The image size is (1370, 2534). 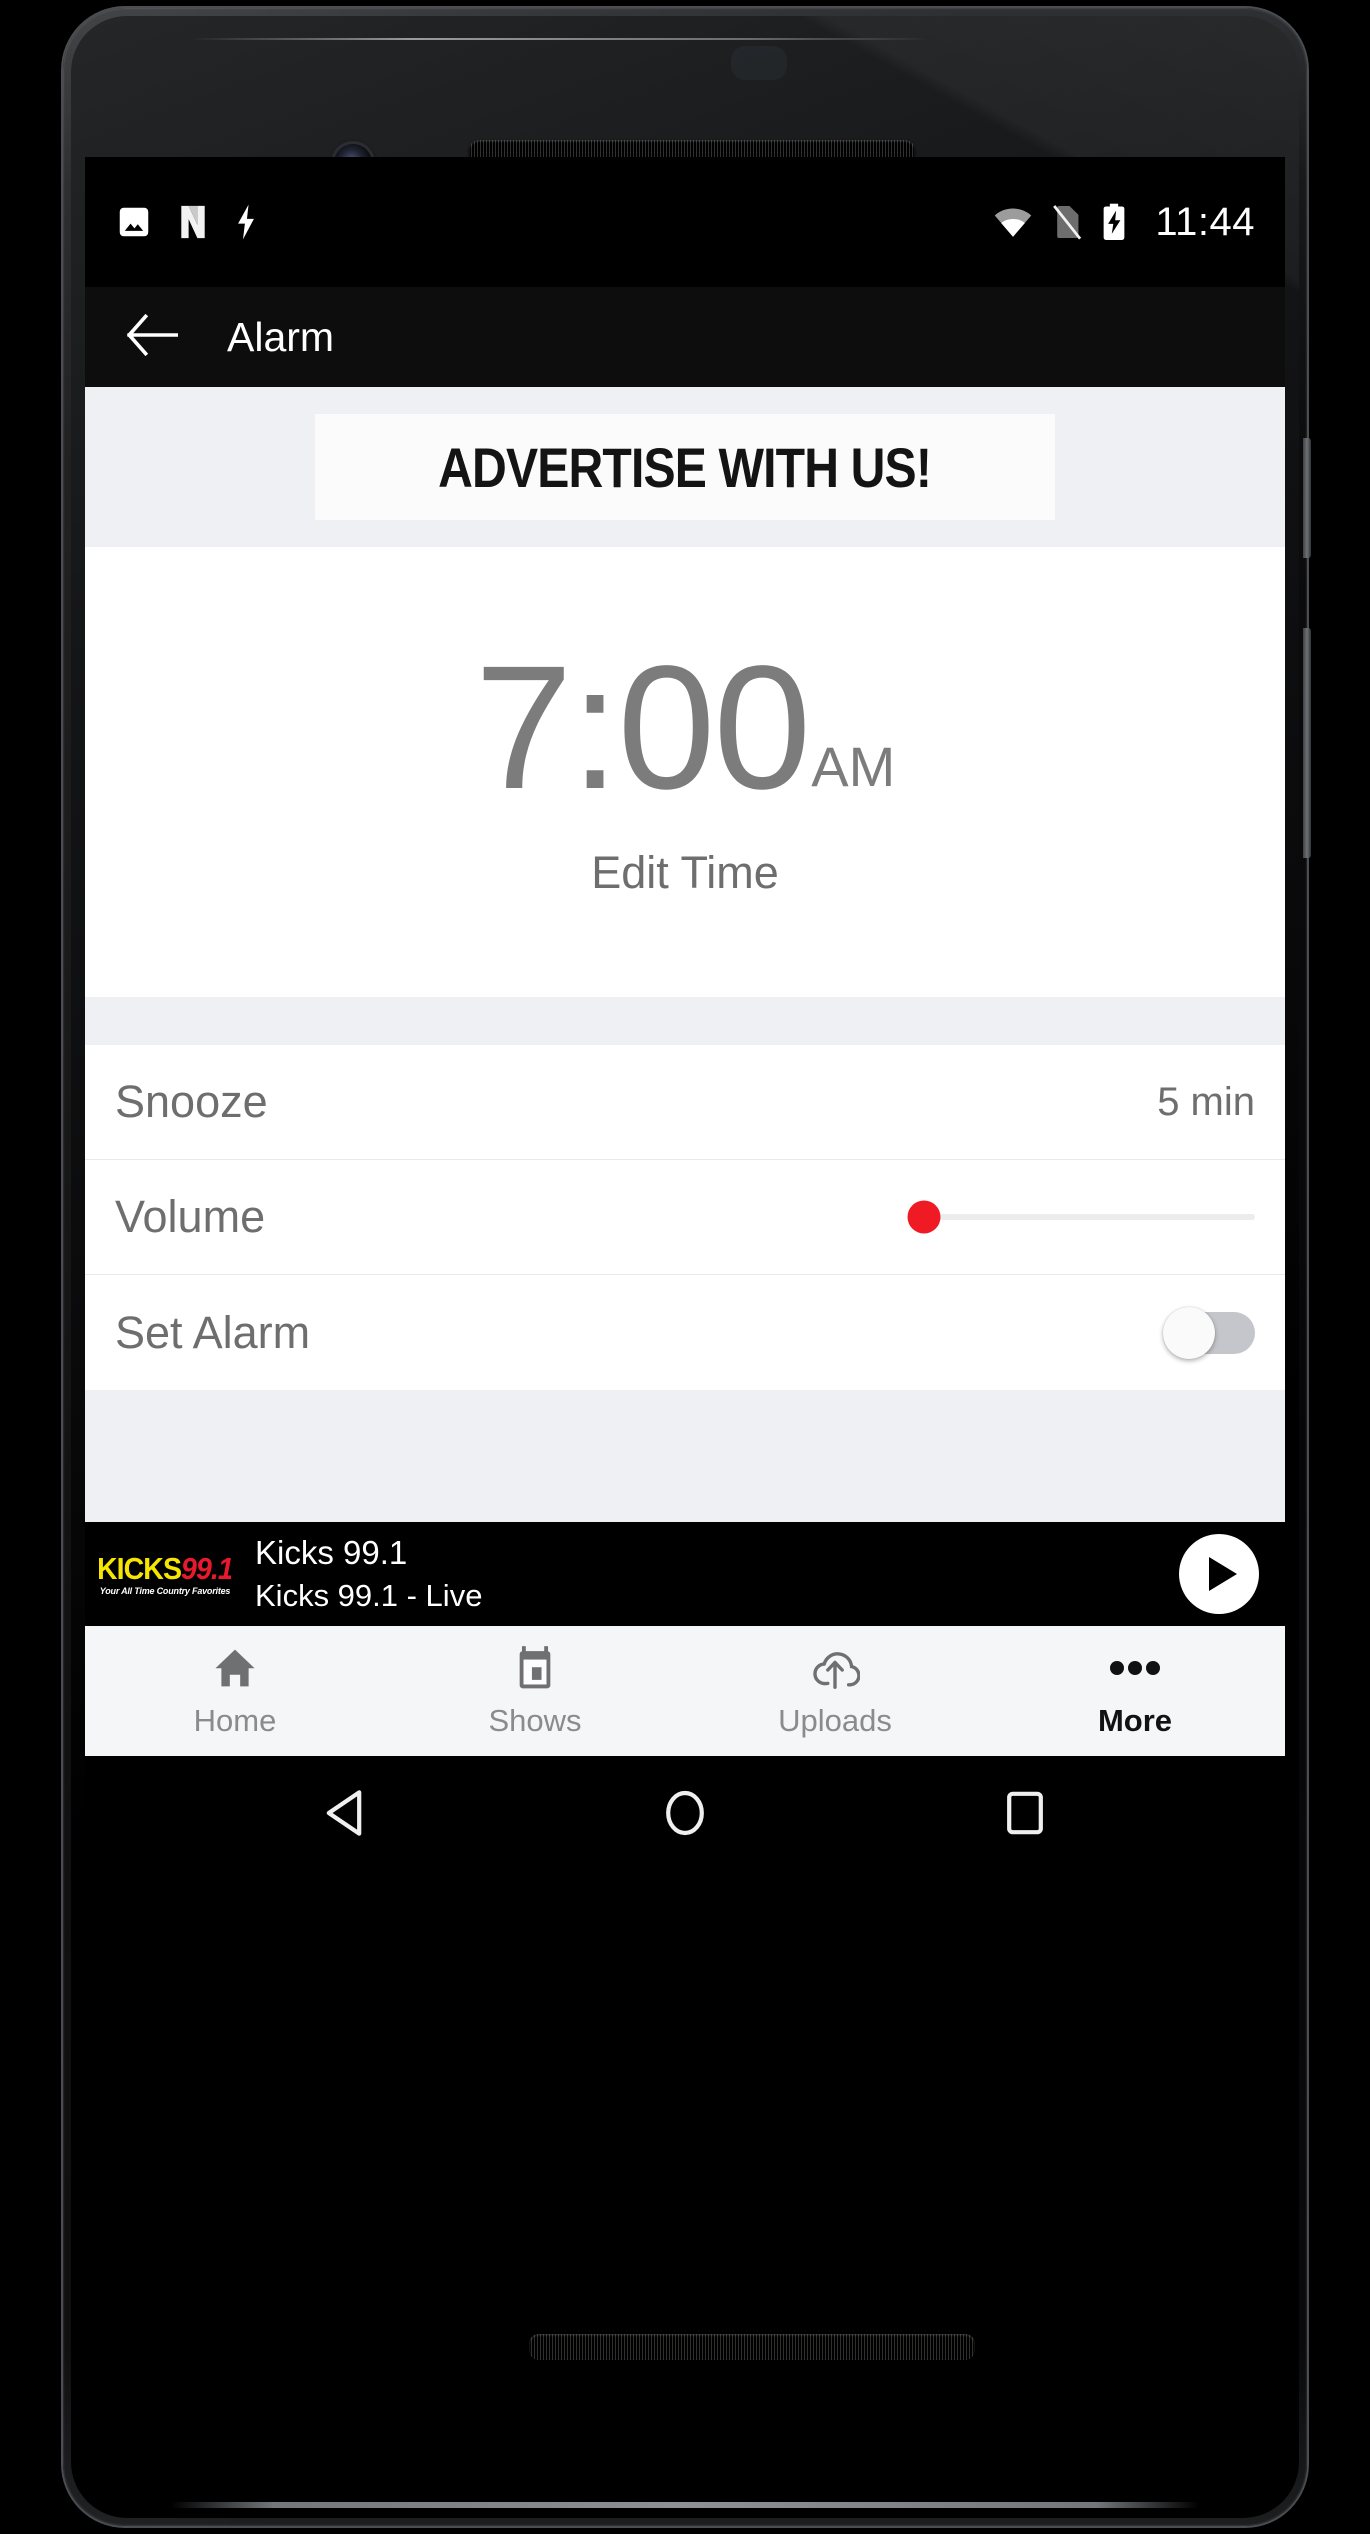 What do you see at coordinates (853, 766) in the screenshot?
I see `alarm-meridiem: AM` at bounding box center [853, 766].